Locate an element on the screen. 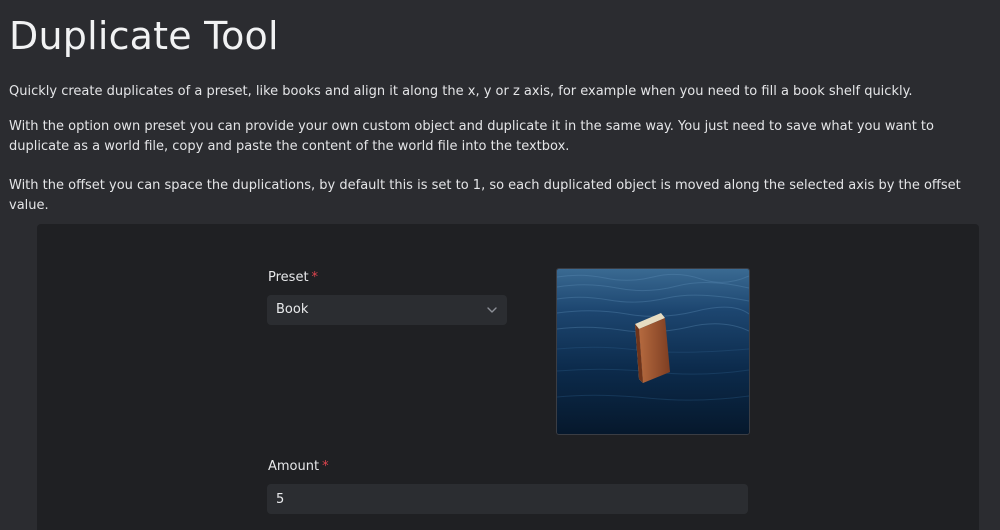 Image resolution: width=1000 pixels, height=530 pixels. preset-select-value: Book is located at coordinates (292, 309).